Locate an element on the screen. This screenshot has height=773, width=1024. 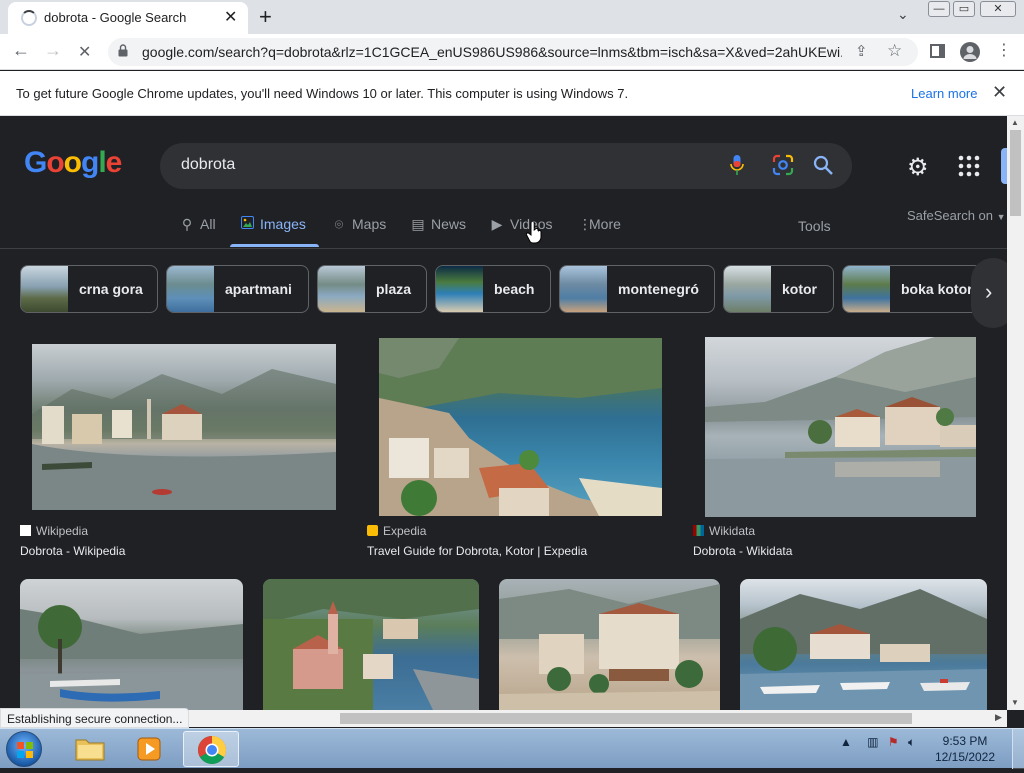
start-button is located at coordinates (24, 749).